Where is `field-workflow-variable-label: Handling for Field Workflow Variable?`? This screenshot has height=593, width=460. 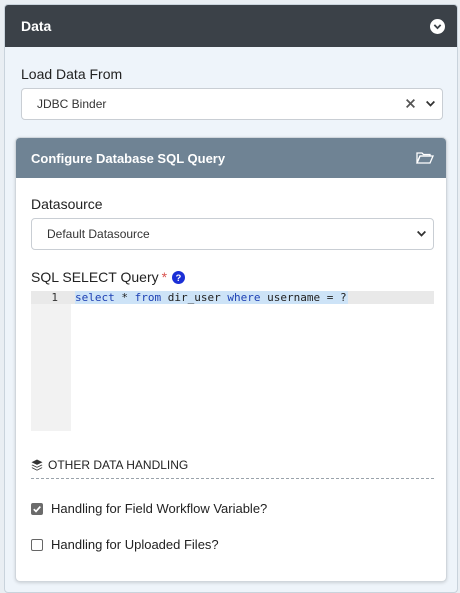
field-workflow-variable-label: Handling for Field Workflow Variable? is located at coordinates (159, 508).